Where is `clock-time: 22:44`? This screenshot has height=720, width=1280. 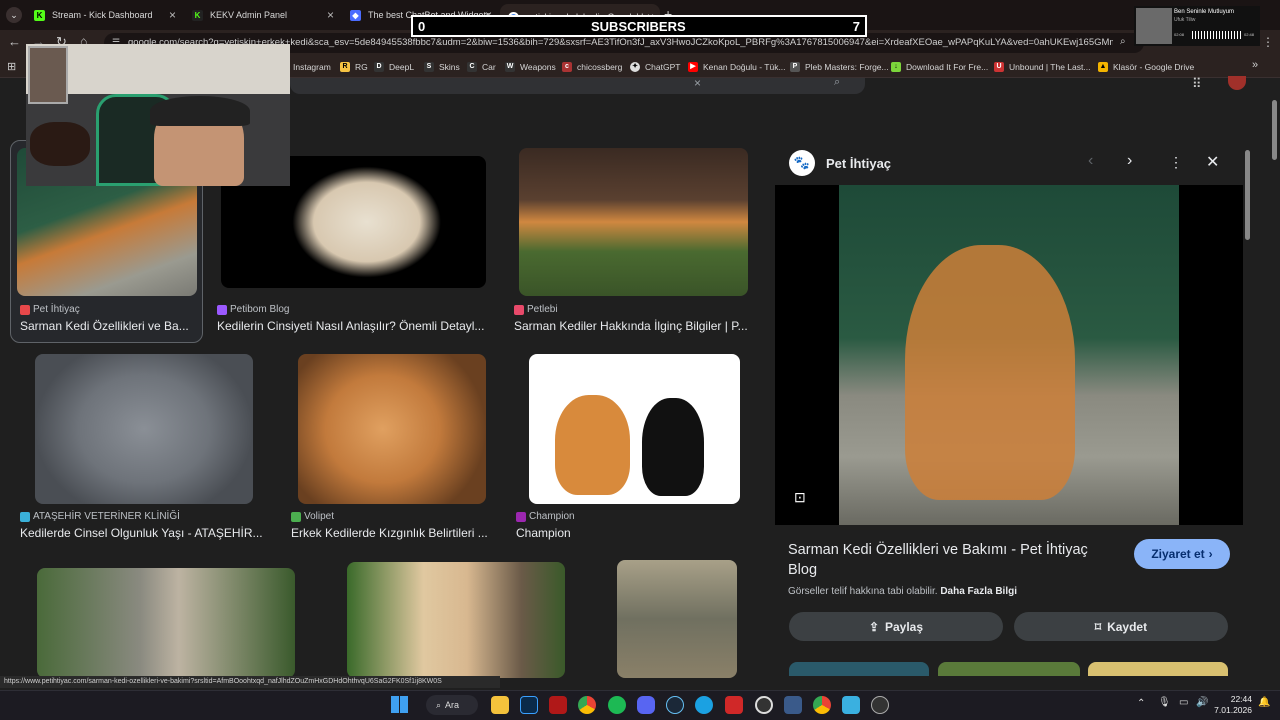
clock-time: 22:44 is located at coordinates (1237, 699).